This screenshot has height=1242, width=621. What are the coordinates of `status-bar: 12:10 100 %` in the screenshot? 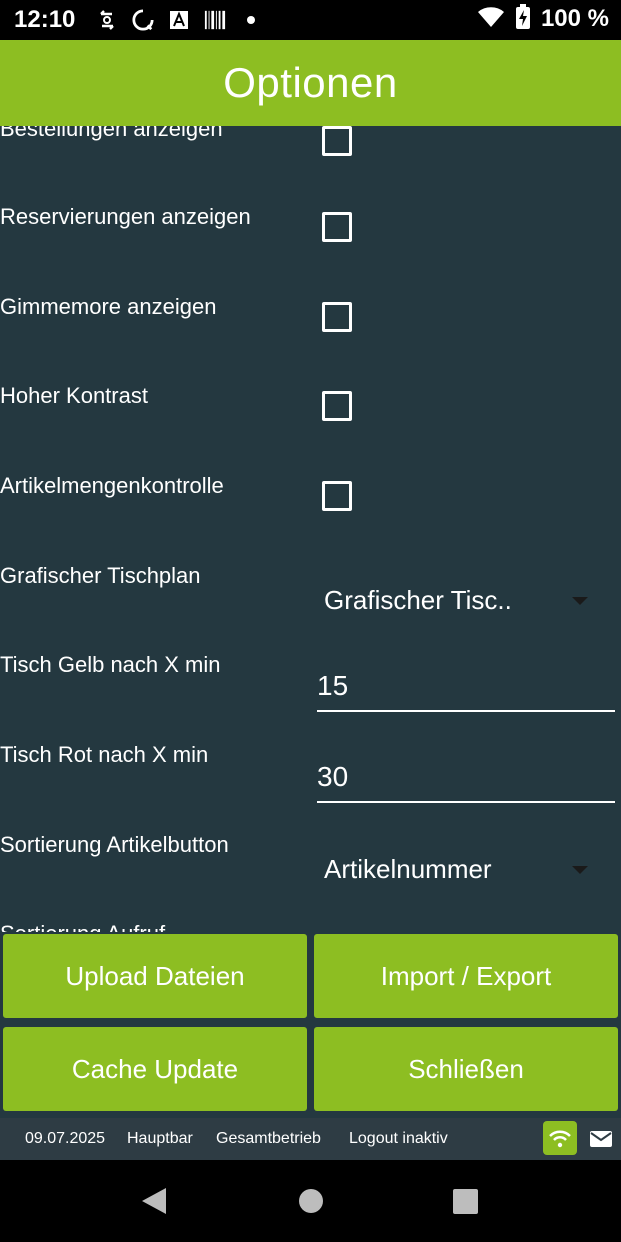 It's located at (310, 20).